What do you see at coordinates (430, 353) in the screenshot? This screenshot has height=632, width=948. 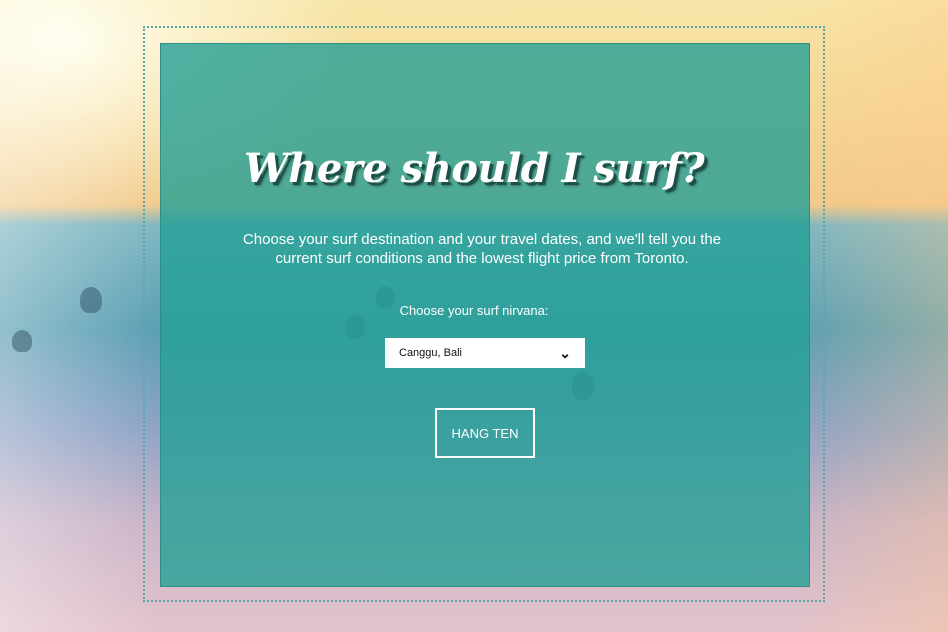 I see `destination-select-value: Canggu, Bali` at bounding box center [430, 353].